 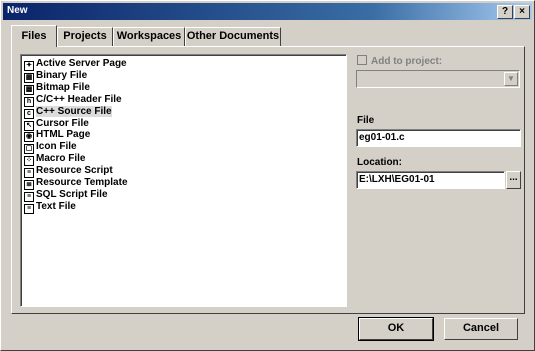 What do you see at coordinates (379, 162) in the screenshot?
I see `location-label: Location:` at bounding box center [379, 162].